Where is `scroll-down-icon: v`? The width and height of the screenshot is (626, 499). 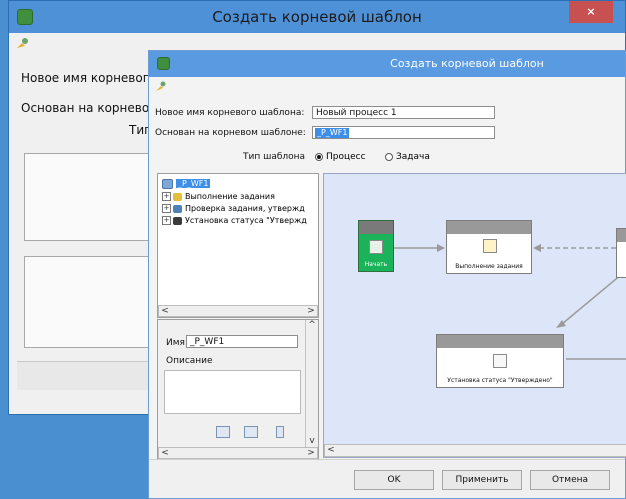 scroll-down-icon: v is located at coordinates (312, 441).